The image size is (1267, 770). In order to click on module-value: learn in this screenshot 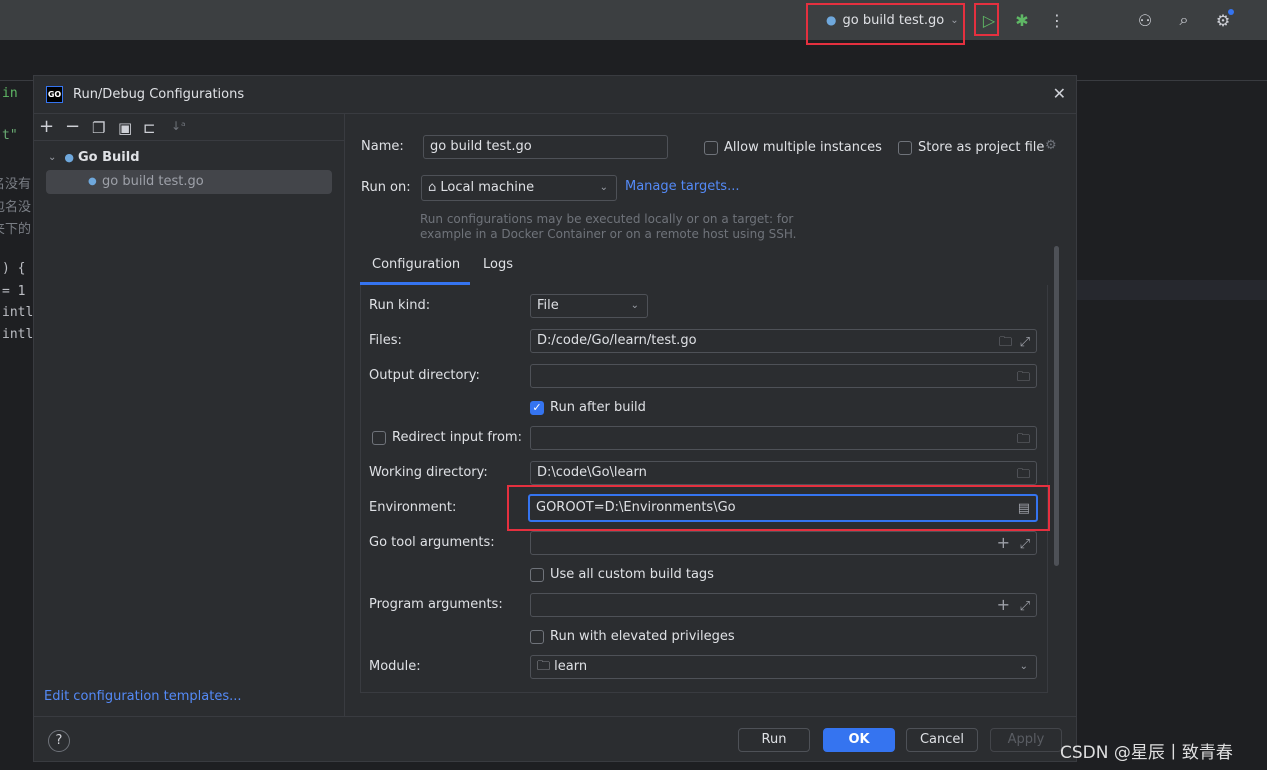, I will do `click(571, 666)`.